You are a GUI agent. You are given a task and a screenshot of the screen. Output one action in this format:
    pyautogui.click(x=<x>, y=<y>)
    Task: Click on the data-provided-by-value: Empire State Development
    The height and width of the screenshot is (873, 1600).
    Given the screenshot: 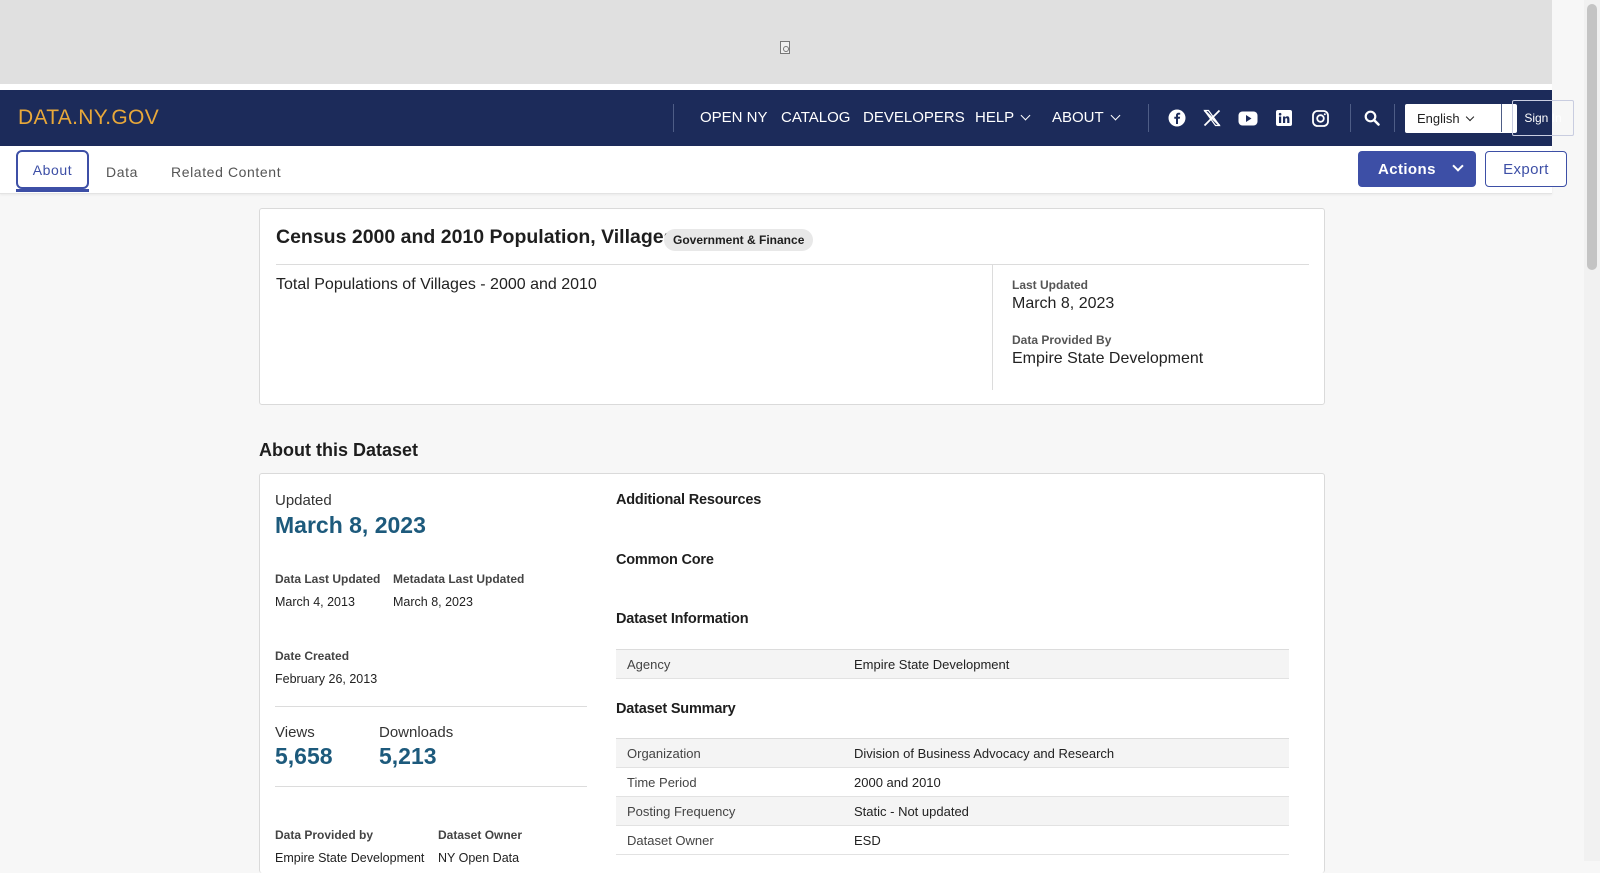 What is the action you would take?
    pyautogui.click(x=350, y=858)
    